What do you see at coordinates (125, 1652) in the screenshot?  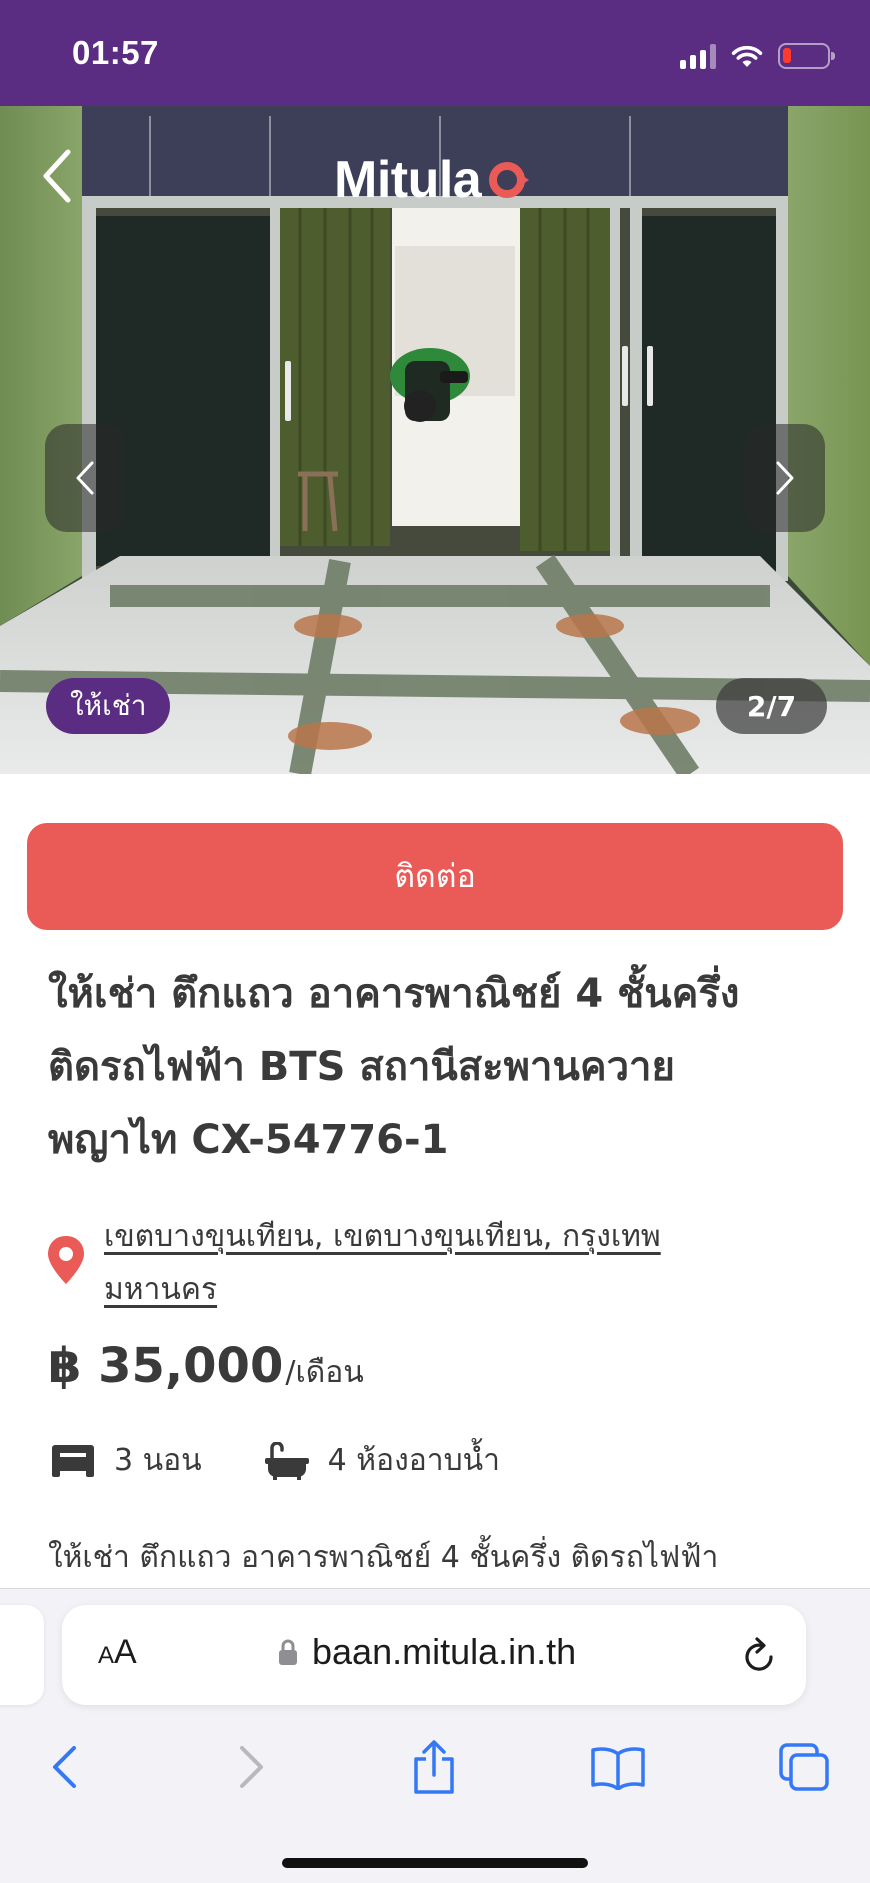 I see `text-size-big-letter: A` at bounding box center [125, 1652].